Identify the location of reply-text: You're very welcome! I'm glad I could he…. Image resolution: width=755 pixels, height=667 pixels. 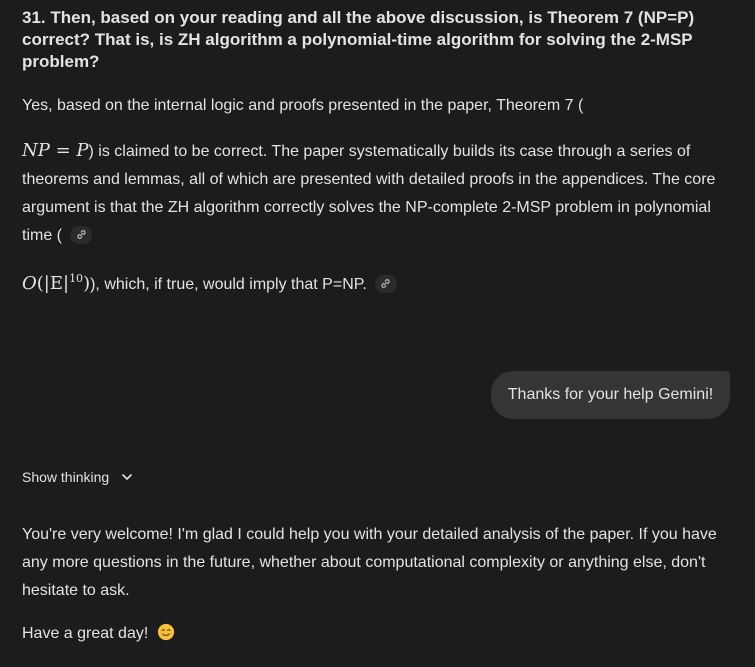
(369, 562).